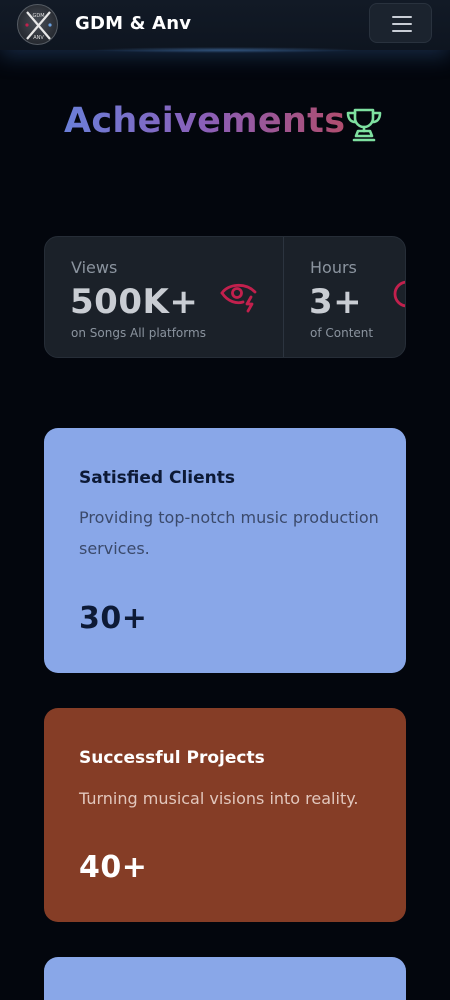  Describe the element at coordinates (172, 758) in the screenshot. I see `card-title: Successful Projects` at that location.